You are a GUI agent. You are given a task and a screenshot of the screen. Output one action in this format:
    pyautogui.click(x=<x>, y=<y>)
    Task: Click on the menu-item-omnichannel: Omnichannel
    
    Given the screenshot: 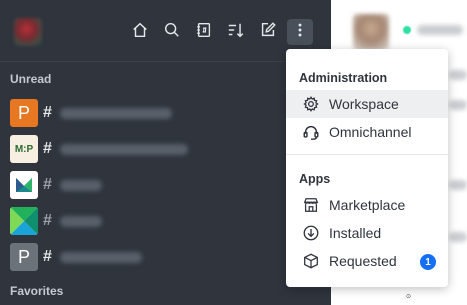 What is the action you would take?
    pyautogui.click(x=367, y=132)
    